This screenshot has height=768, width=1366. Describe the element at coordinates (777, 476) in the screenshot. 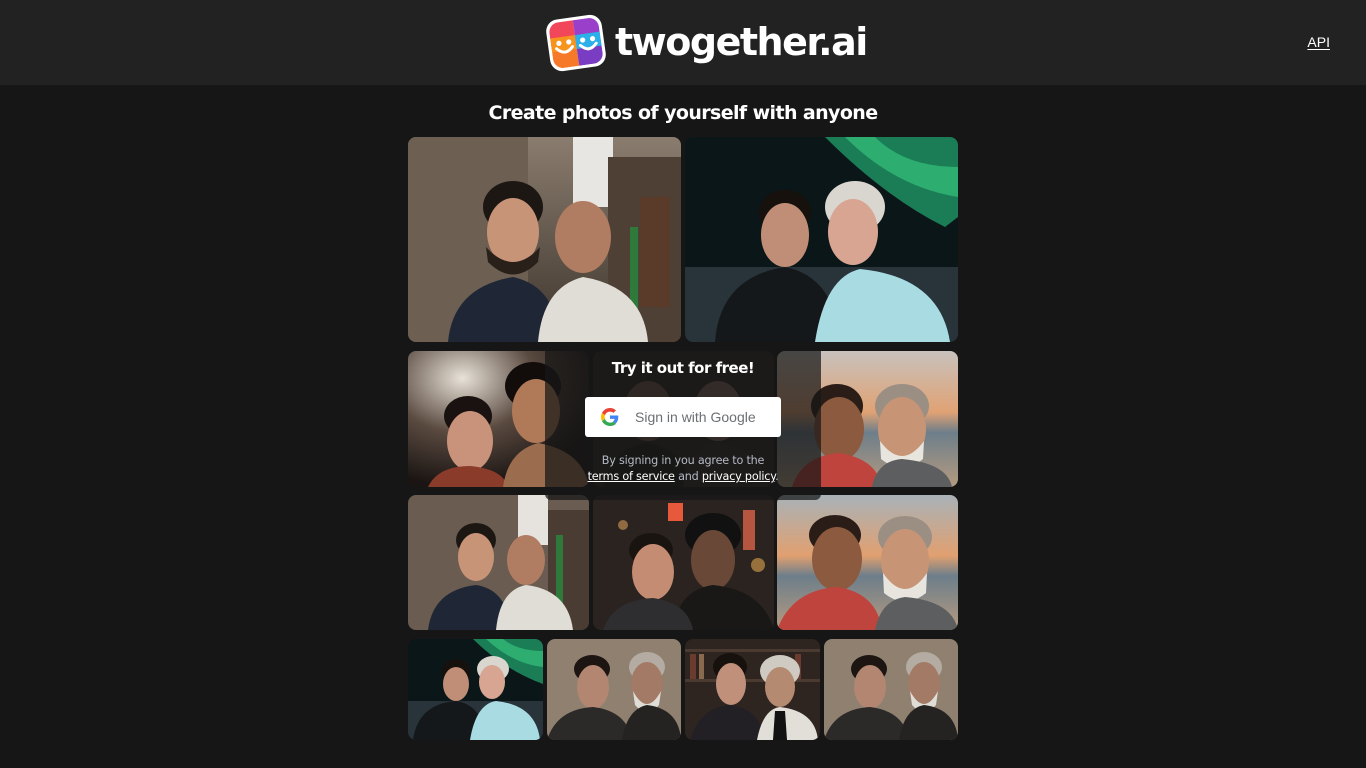

I see `legal-suffix: .` at that location.